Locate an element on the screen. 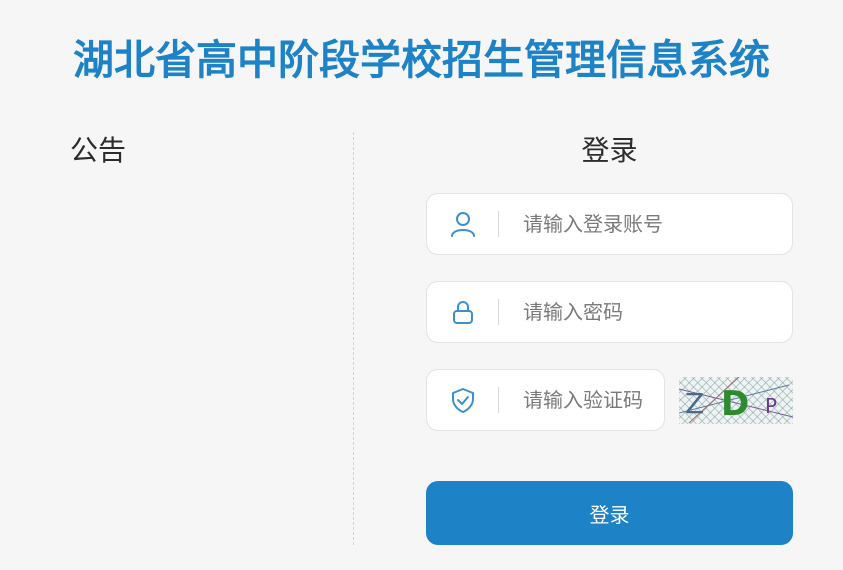 The height and width of the screenshot is (570, 843). user-icon is located at coordinates (463, 224).